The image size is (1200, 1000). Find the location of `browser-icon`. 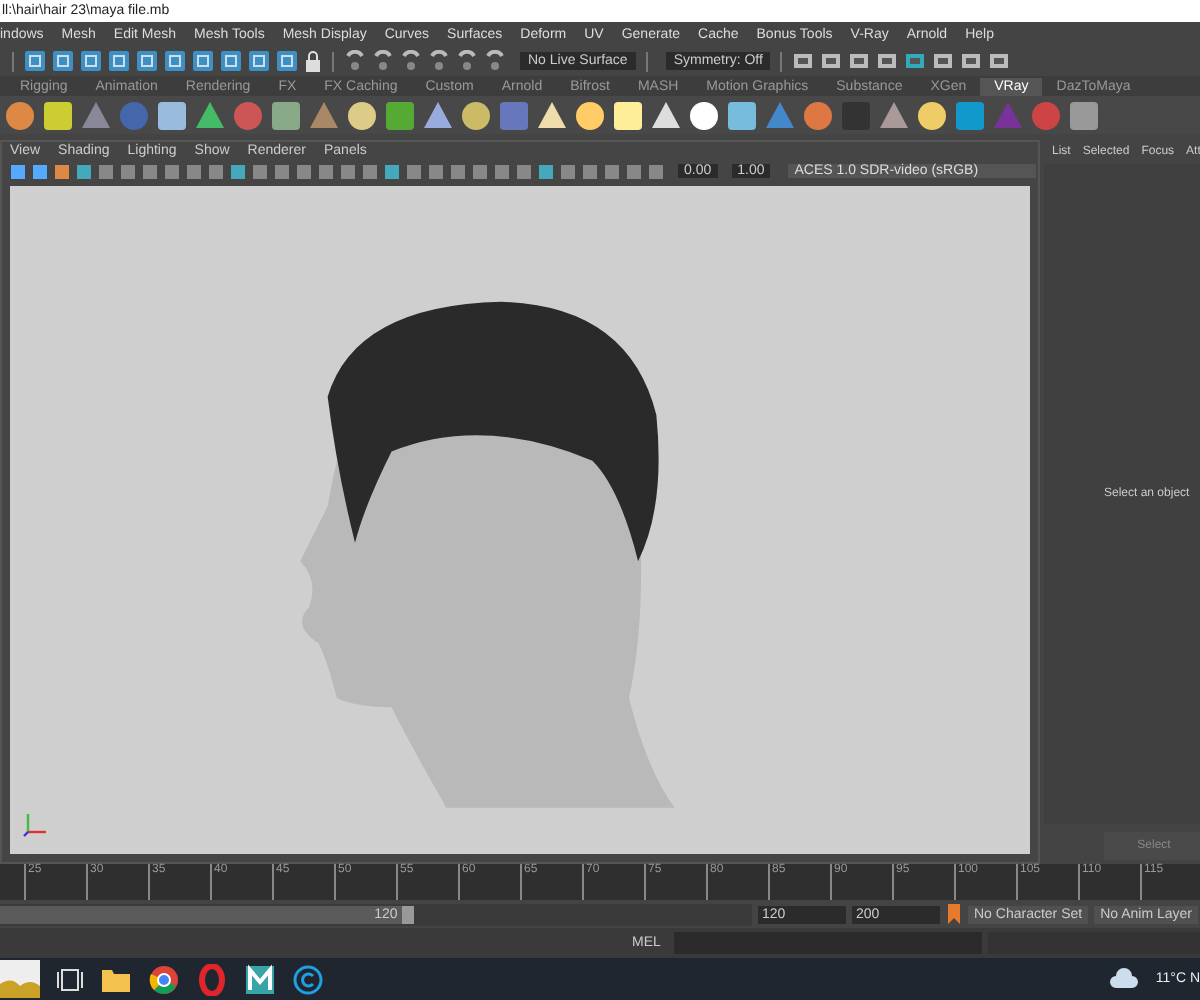

browser-icon is located at coordinates (164, 979).